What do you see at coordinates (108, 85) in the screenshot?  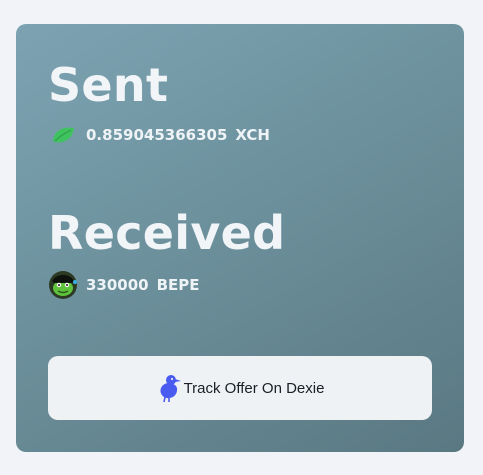 I see `sent-heading: Sent` at bounding box center [108, 85].